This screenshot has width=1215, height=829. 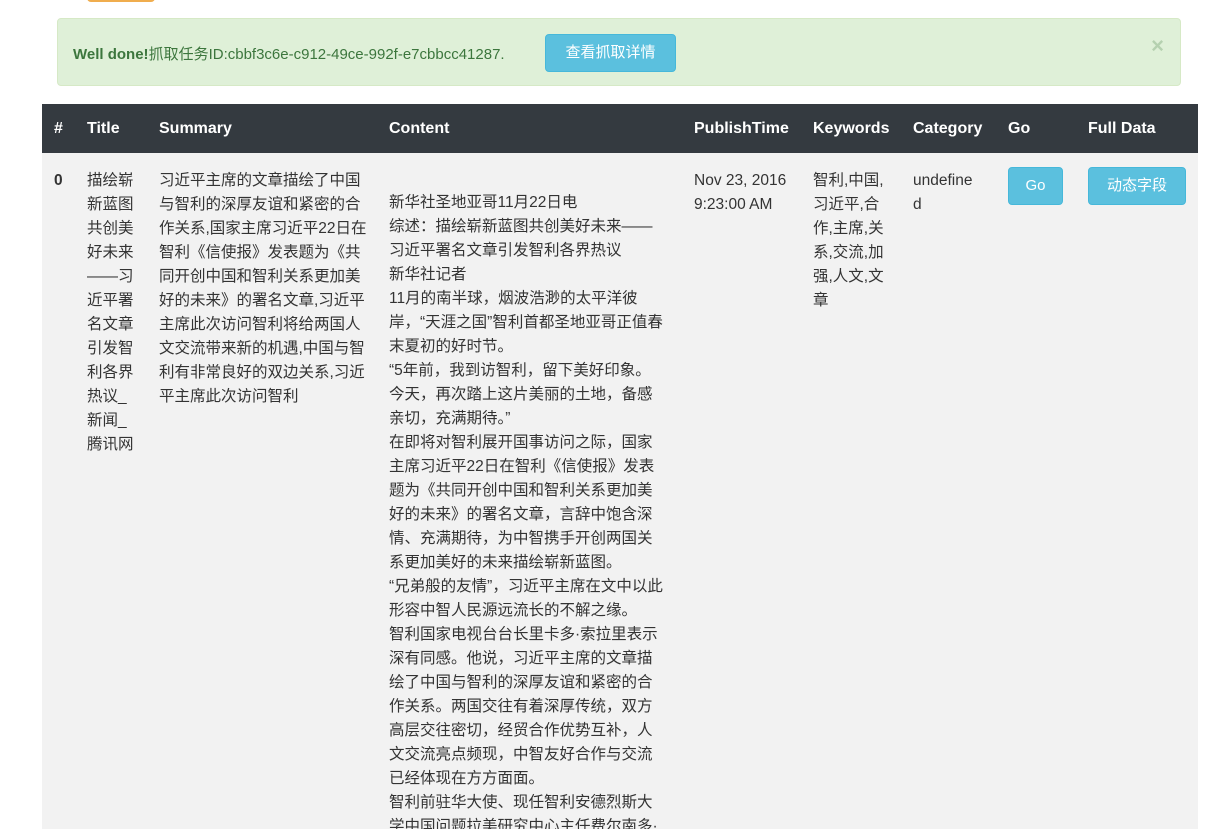 What do you see at coordinates (1019, 128) in the screenshot?
I see `header-go: Go` at bounding box center [1019, 128].